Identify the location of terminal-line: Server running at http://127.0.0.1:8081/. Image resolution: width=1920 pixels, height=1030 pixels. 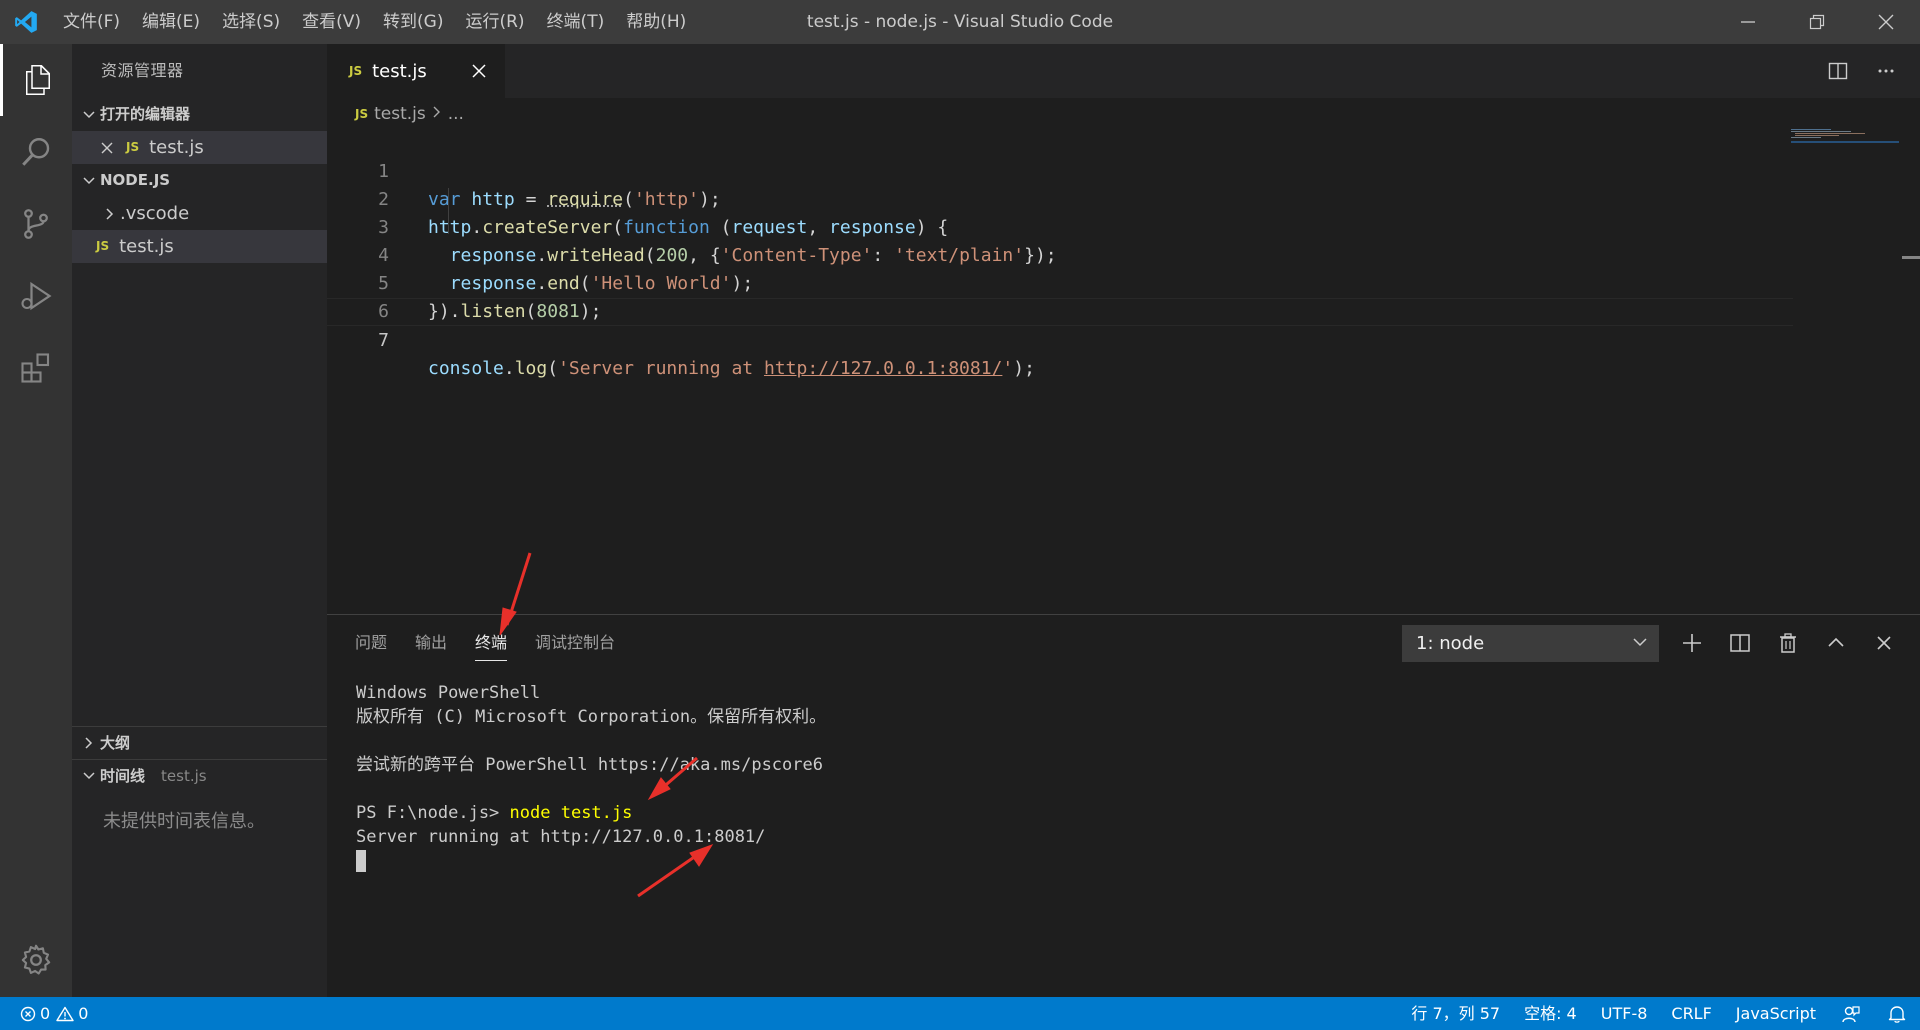
(561, 837).